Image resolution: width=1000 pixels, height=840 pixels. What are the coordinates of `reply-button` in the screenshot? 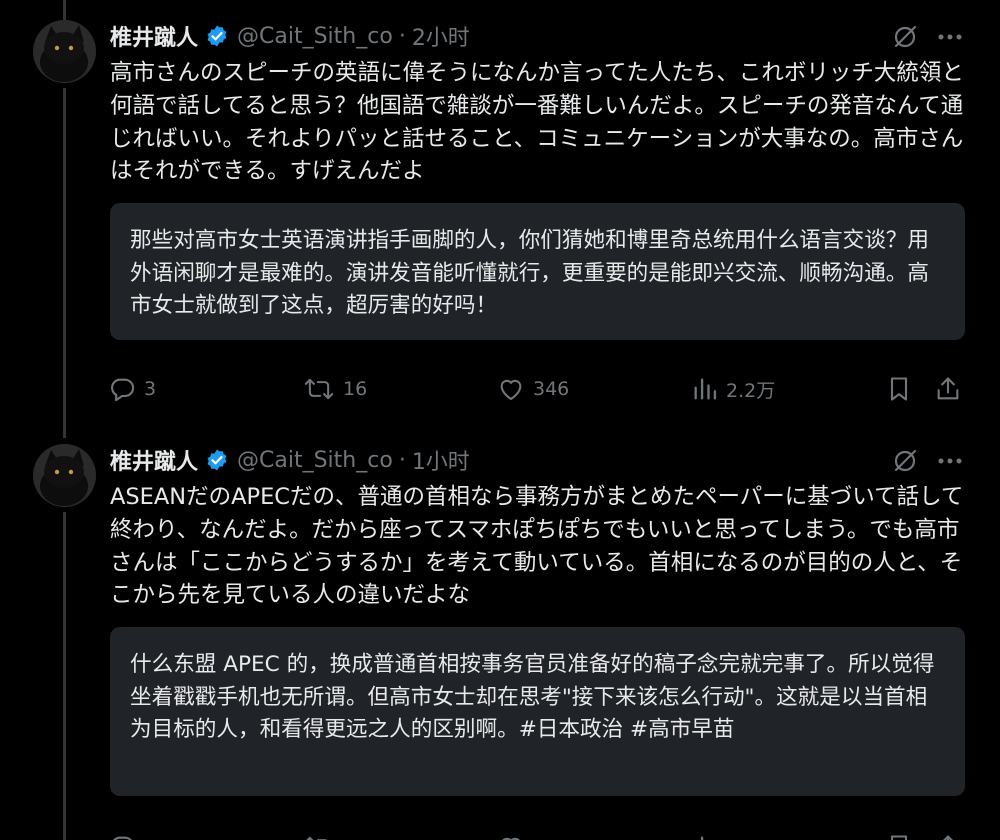 It's located at (122, 835).